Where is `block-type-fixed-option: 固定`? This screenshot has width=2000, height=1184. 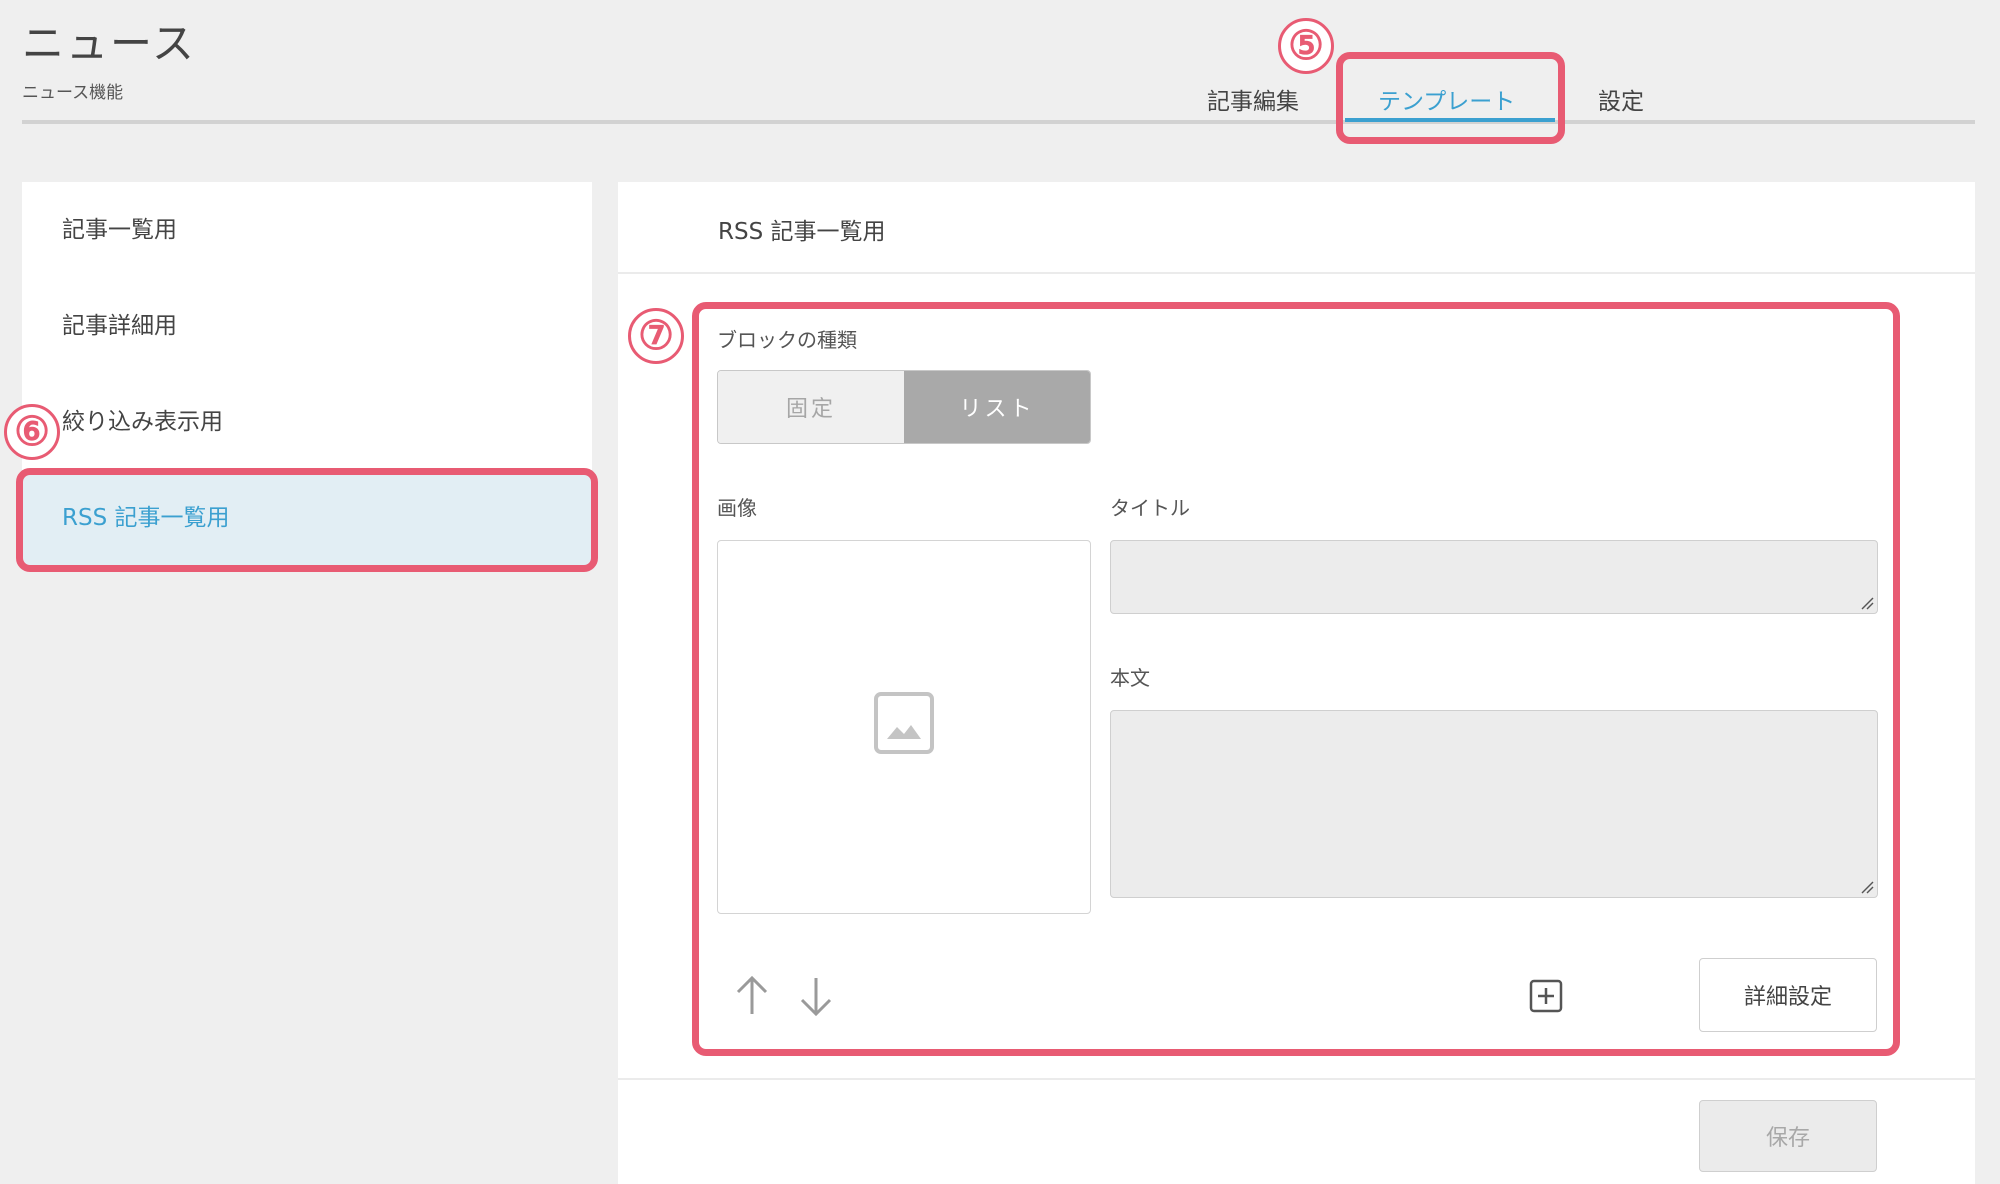
block-type-fixed-option: 固定 is located at coordinates (811, 407).